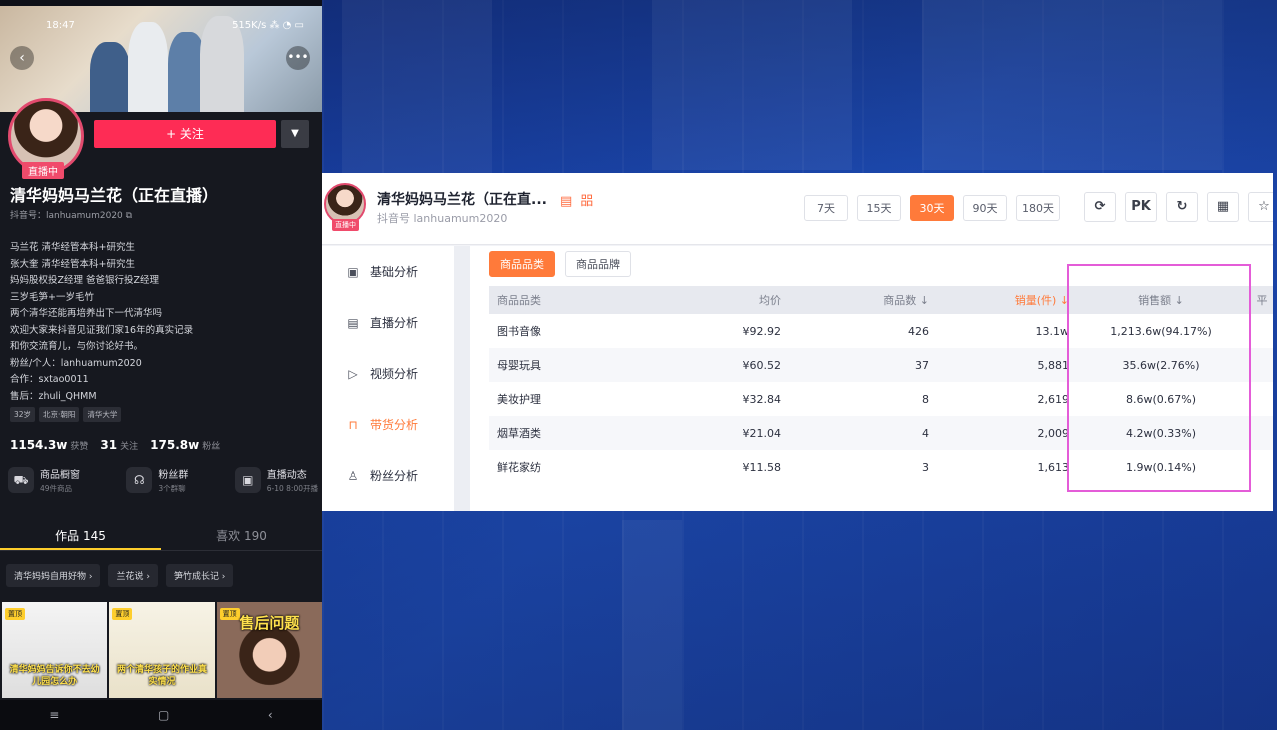 The width and height of the screenshot is (1277, 730). Describe the element at coordinates (881, 433) in the screenshot. I see `table-row: 烟草酒类 ¥21.04 4 2,009 4.2w(0.33%)` at that location.